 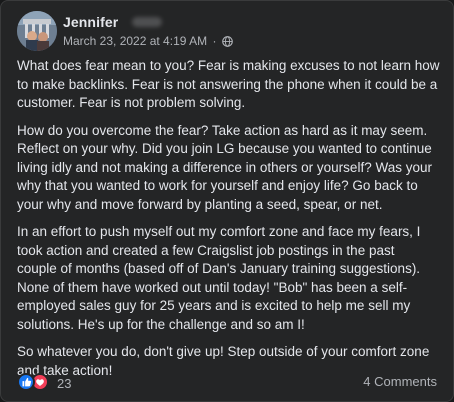 What do you see at coordinates (229, 31) in the screenshot?
I see `post-header: Jennifer March 23, 2022 at 4:19 AM ·` at bounding box center [229, 31].